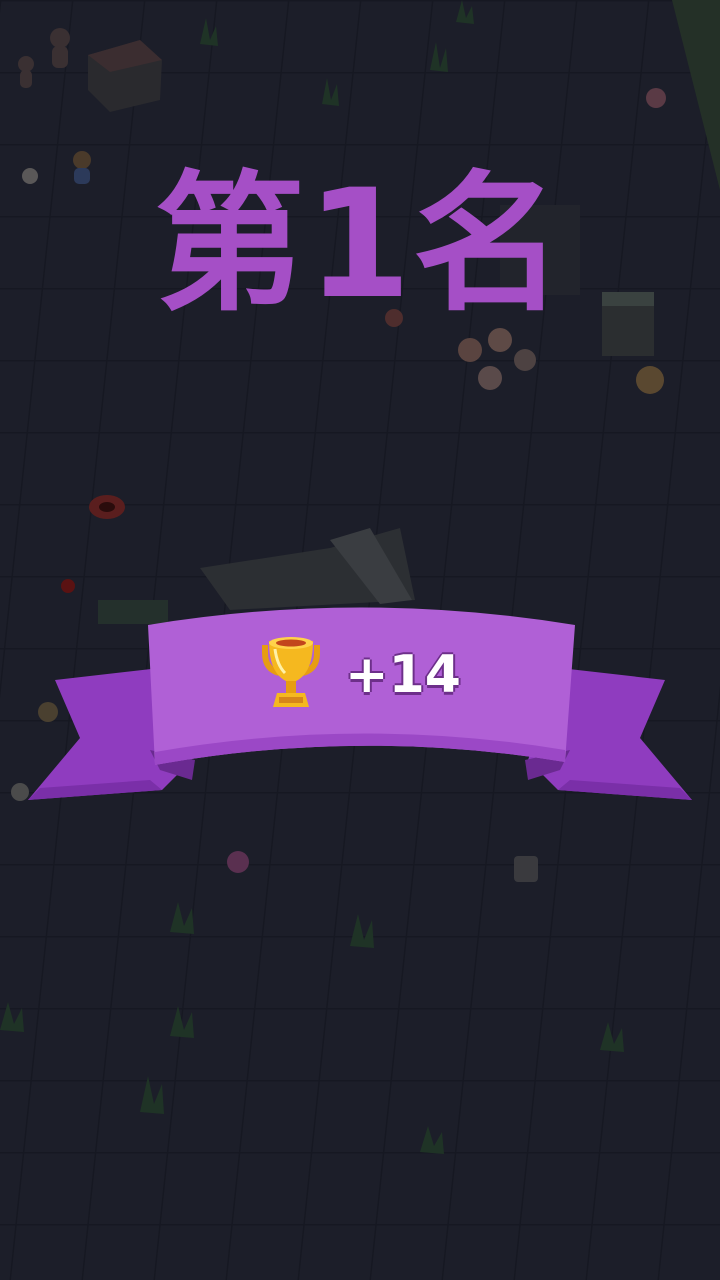 This screenshot has height=1280, width=720. I want to click on rank-title: 第1名, so click(360, 245).